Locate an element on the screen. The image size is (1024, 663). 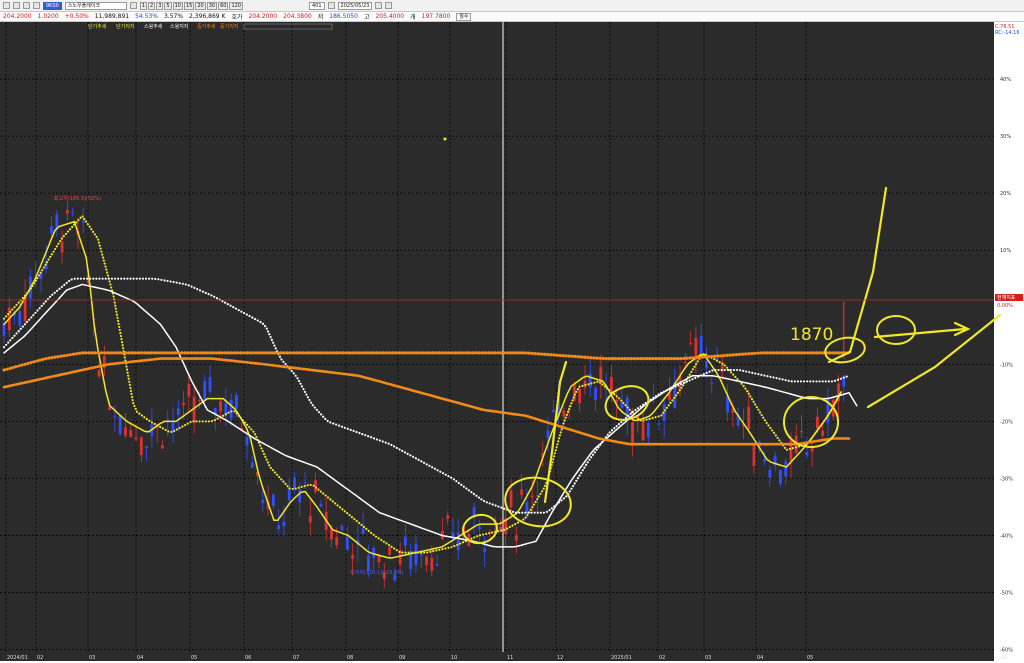
symbol-name-field: 스노우플레이크 is located at coordinates (95, 5).